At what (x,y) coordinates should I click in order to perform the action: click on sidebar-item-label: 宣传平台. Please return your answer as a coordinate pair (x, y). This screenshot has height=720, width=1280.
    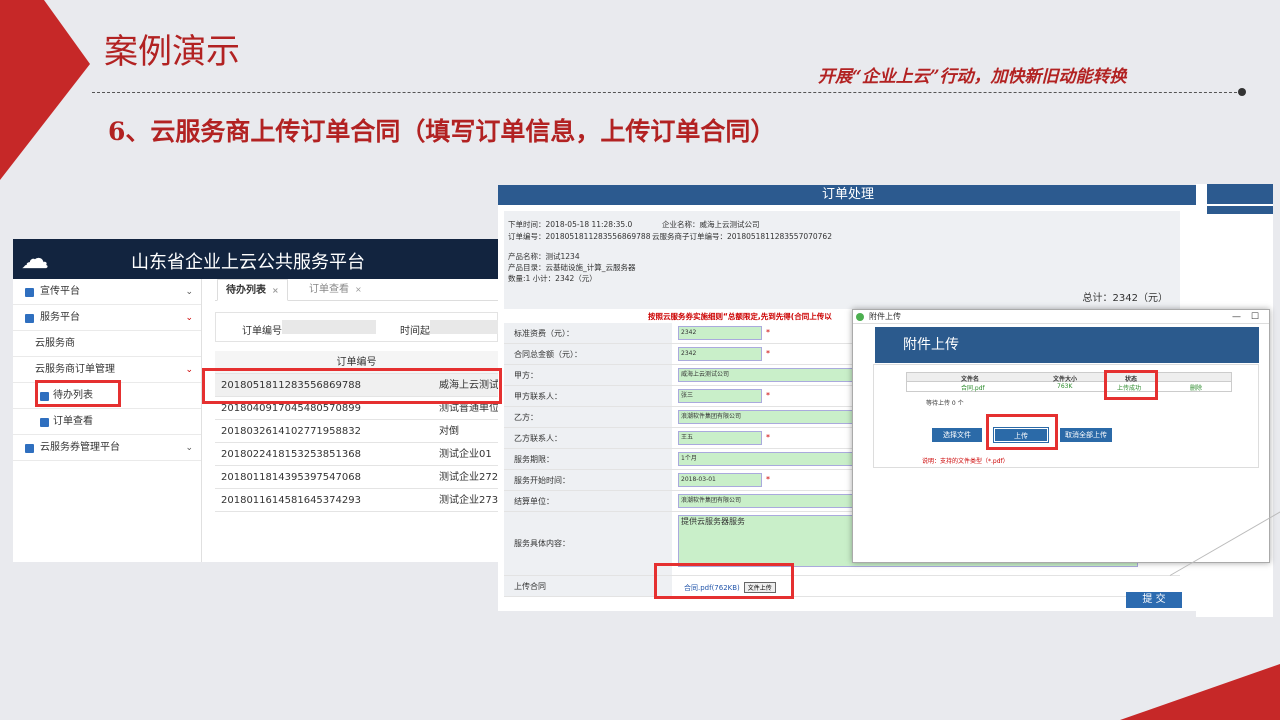
    Looking at the image, I should click on (60, 291).